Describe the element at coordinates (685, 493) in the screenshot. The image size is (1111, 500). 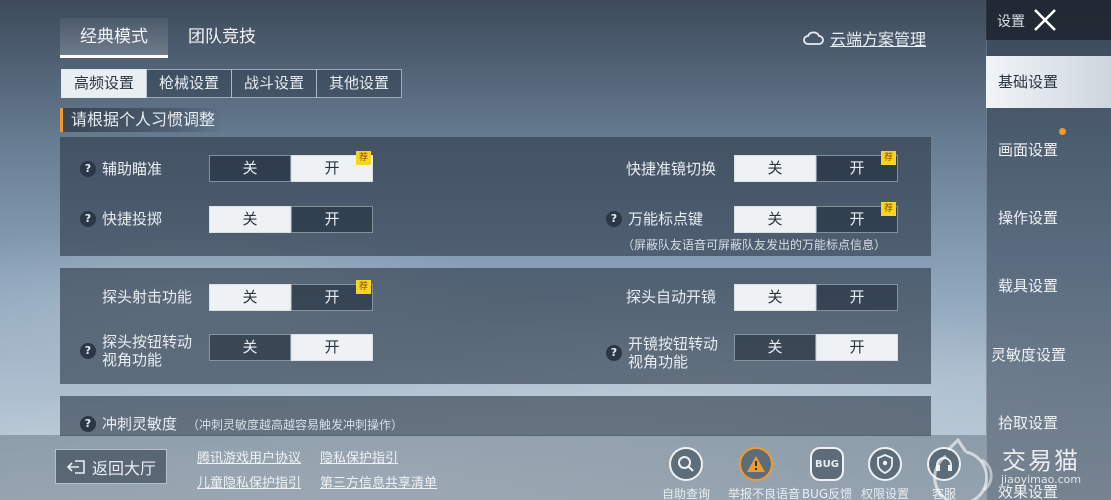
I see `self-query-label: 自助查询` at that location.